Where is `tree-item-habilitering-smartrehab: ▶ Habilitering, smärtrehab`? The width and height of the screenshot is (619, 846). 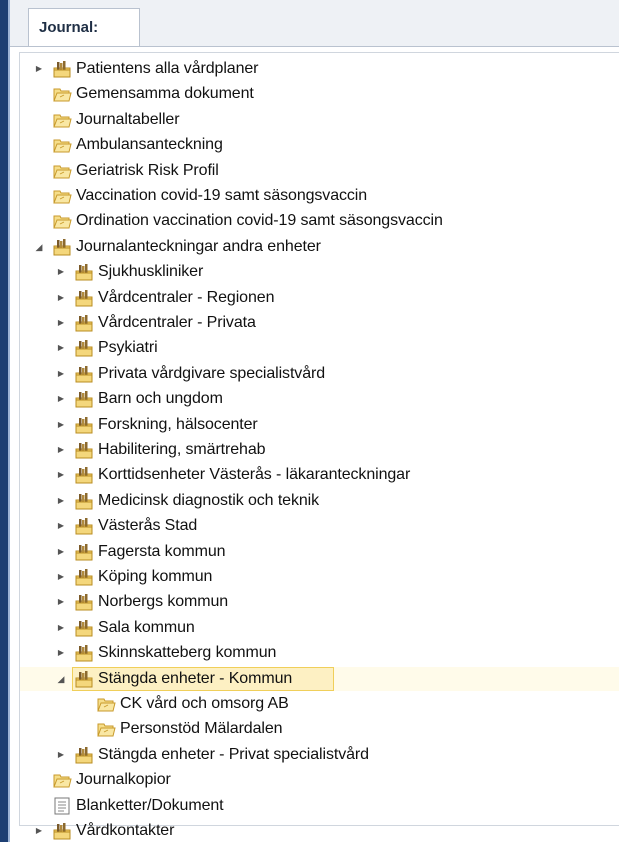 tree-item-habilitering-smartrehab: ▶ Habilitering, smärtrehab is located at coordinates (319, 450).